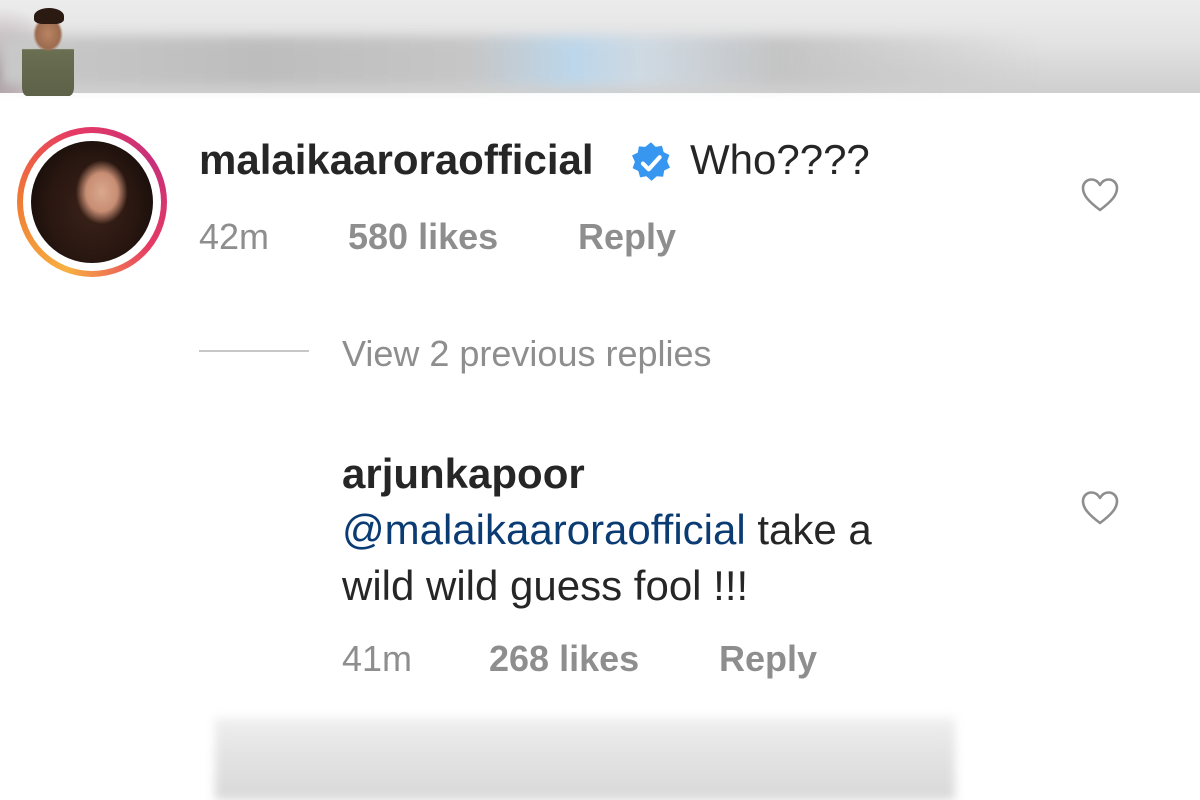 This screenshot has width=1200, height=800. What do you see at coordinates (396, 160) in the screenshot?
I see `comment-username: malaikaaroraofficial` at bounding box center [396, 160].